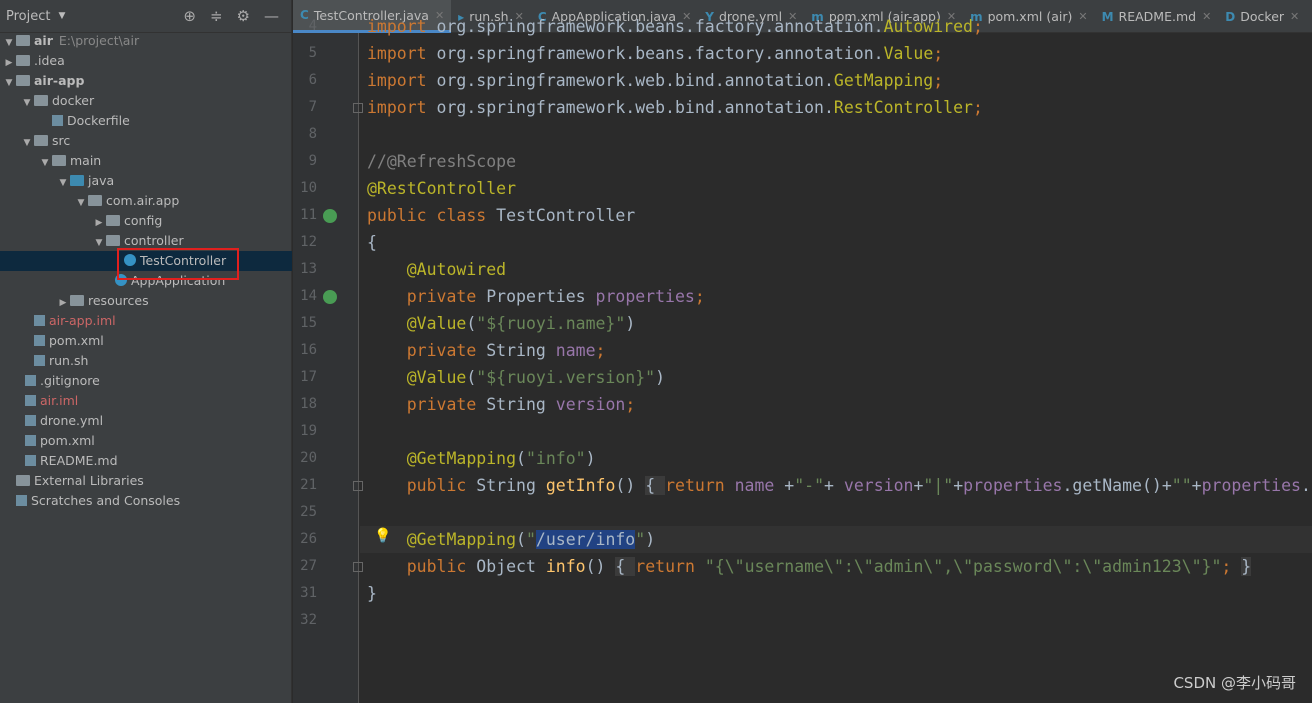  Describe the element at coordinates (146, 321) in the screenshot. I see `tree-item: air-app.iml` at that location.